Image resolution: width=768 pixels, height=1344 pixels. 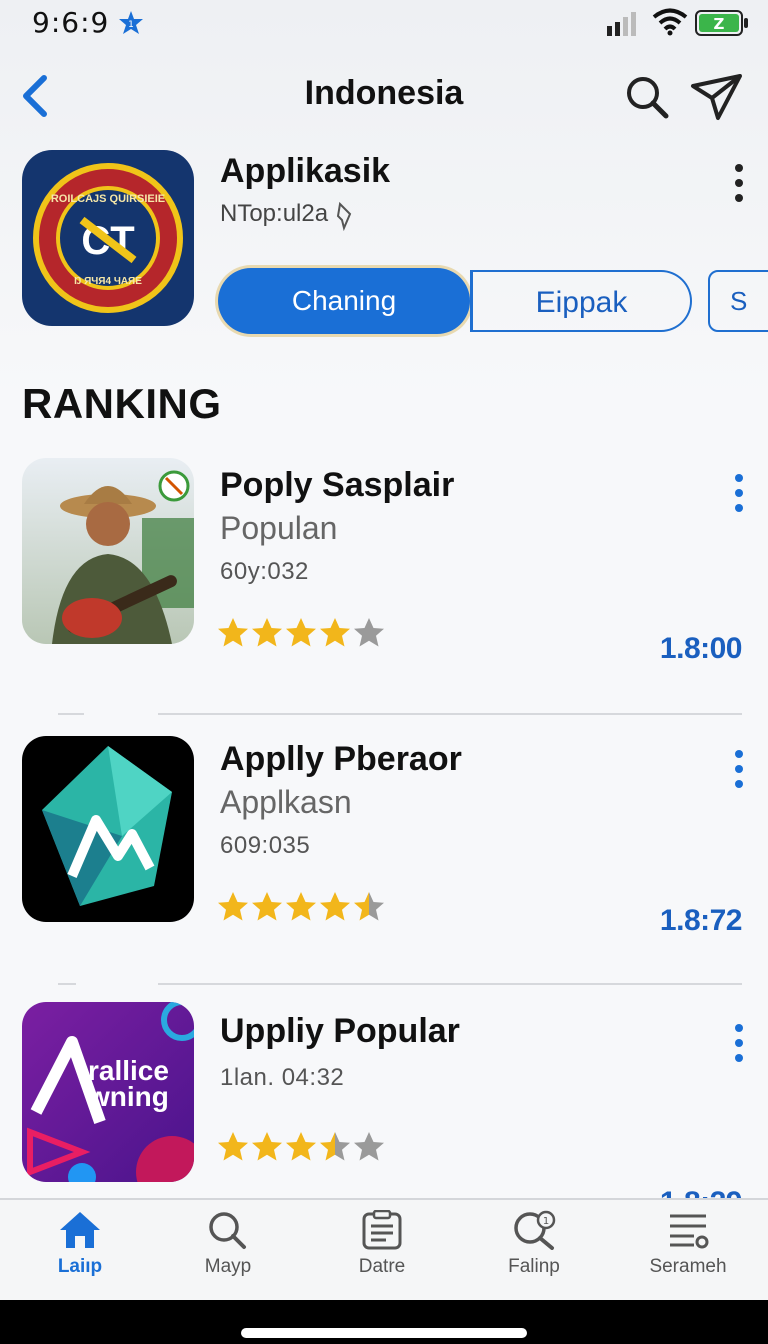 I want to click on svg-text: Z, so click(x=719, y=24).